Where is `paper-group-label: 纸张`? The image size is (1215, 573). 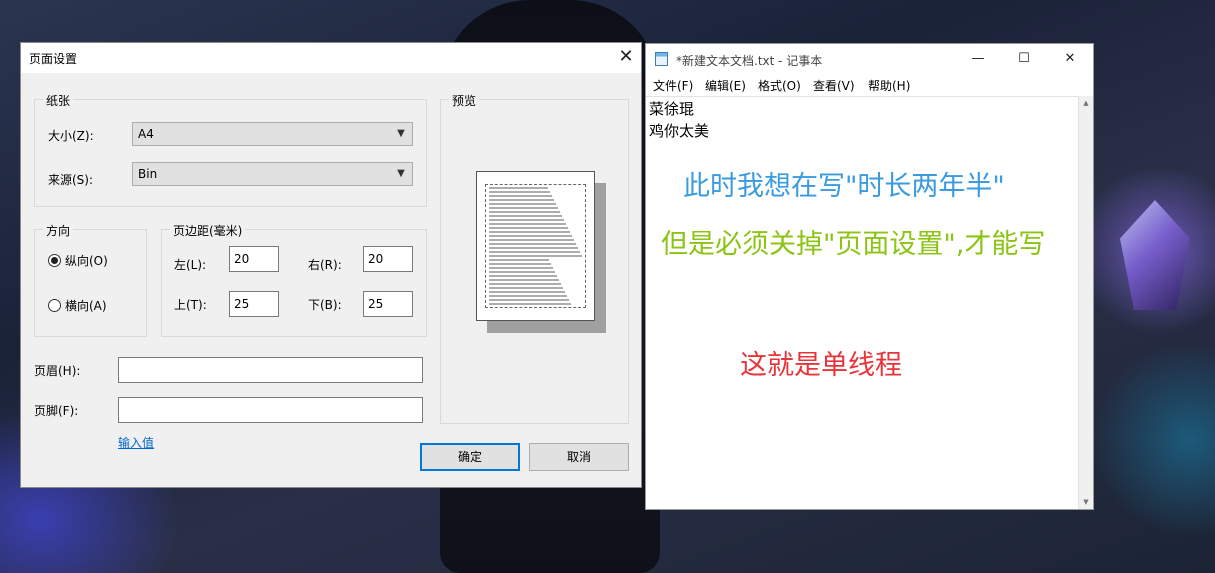
paper-group-label: 纸张 is located at coordinates (58, 100).